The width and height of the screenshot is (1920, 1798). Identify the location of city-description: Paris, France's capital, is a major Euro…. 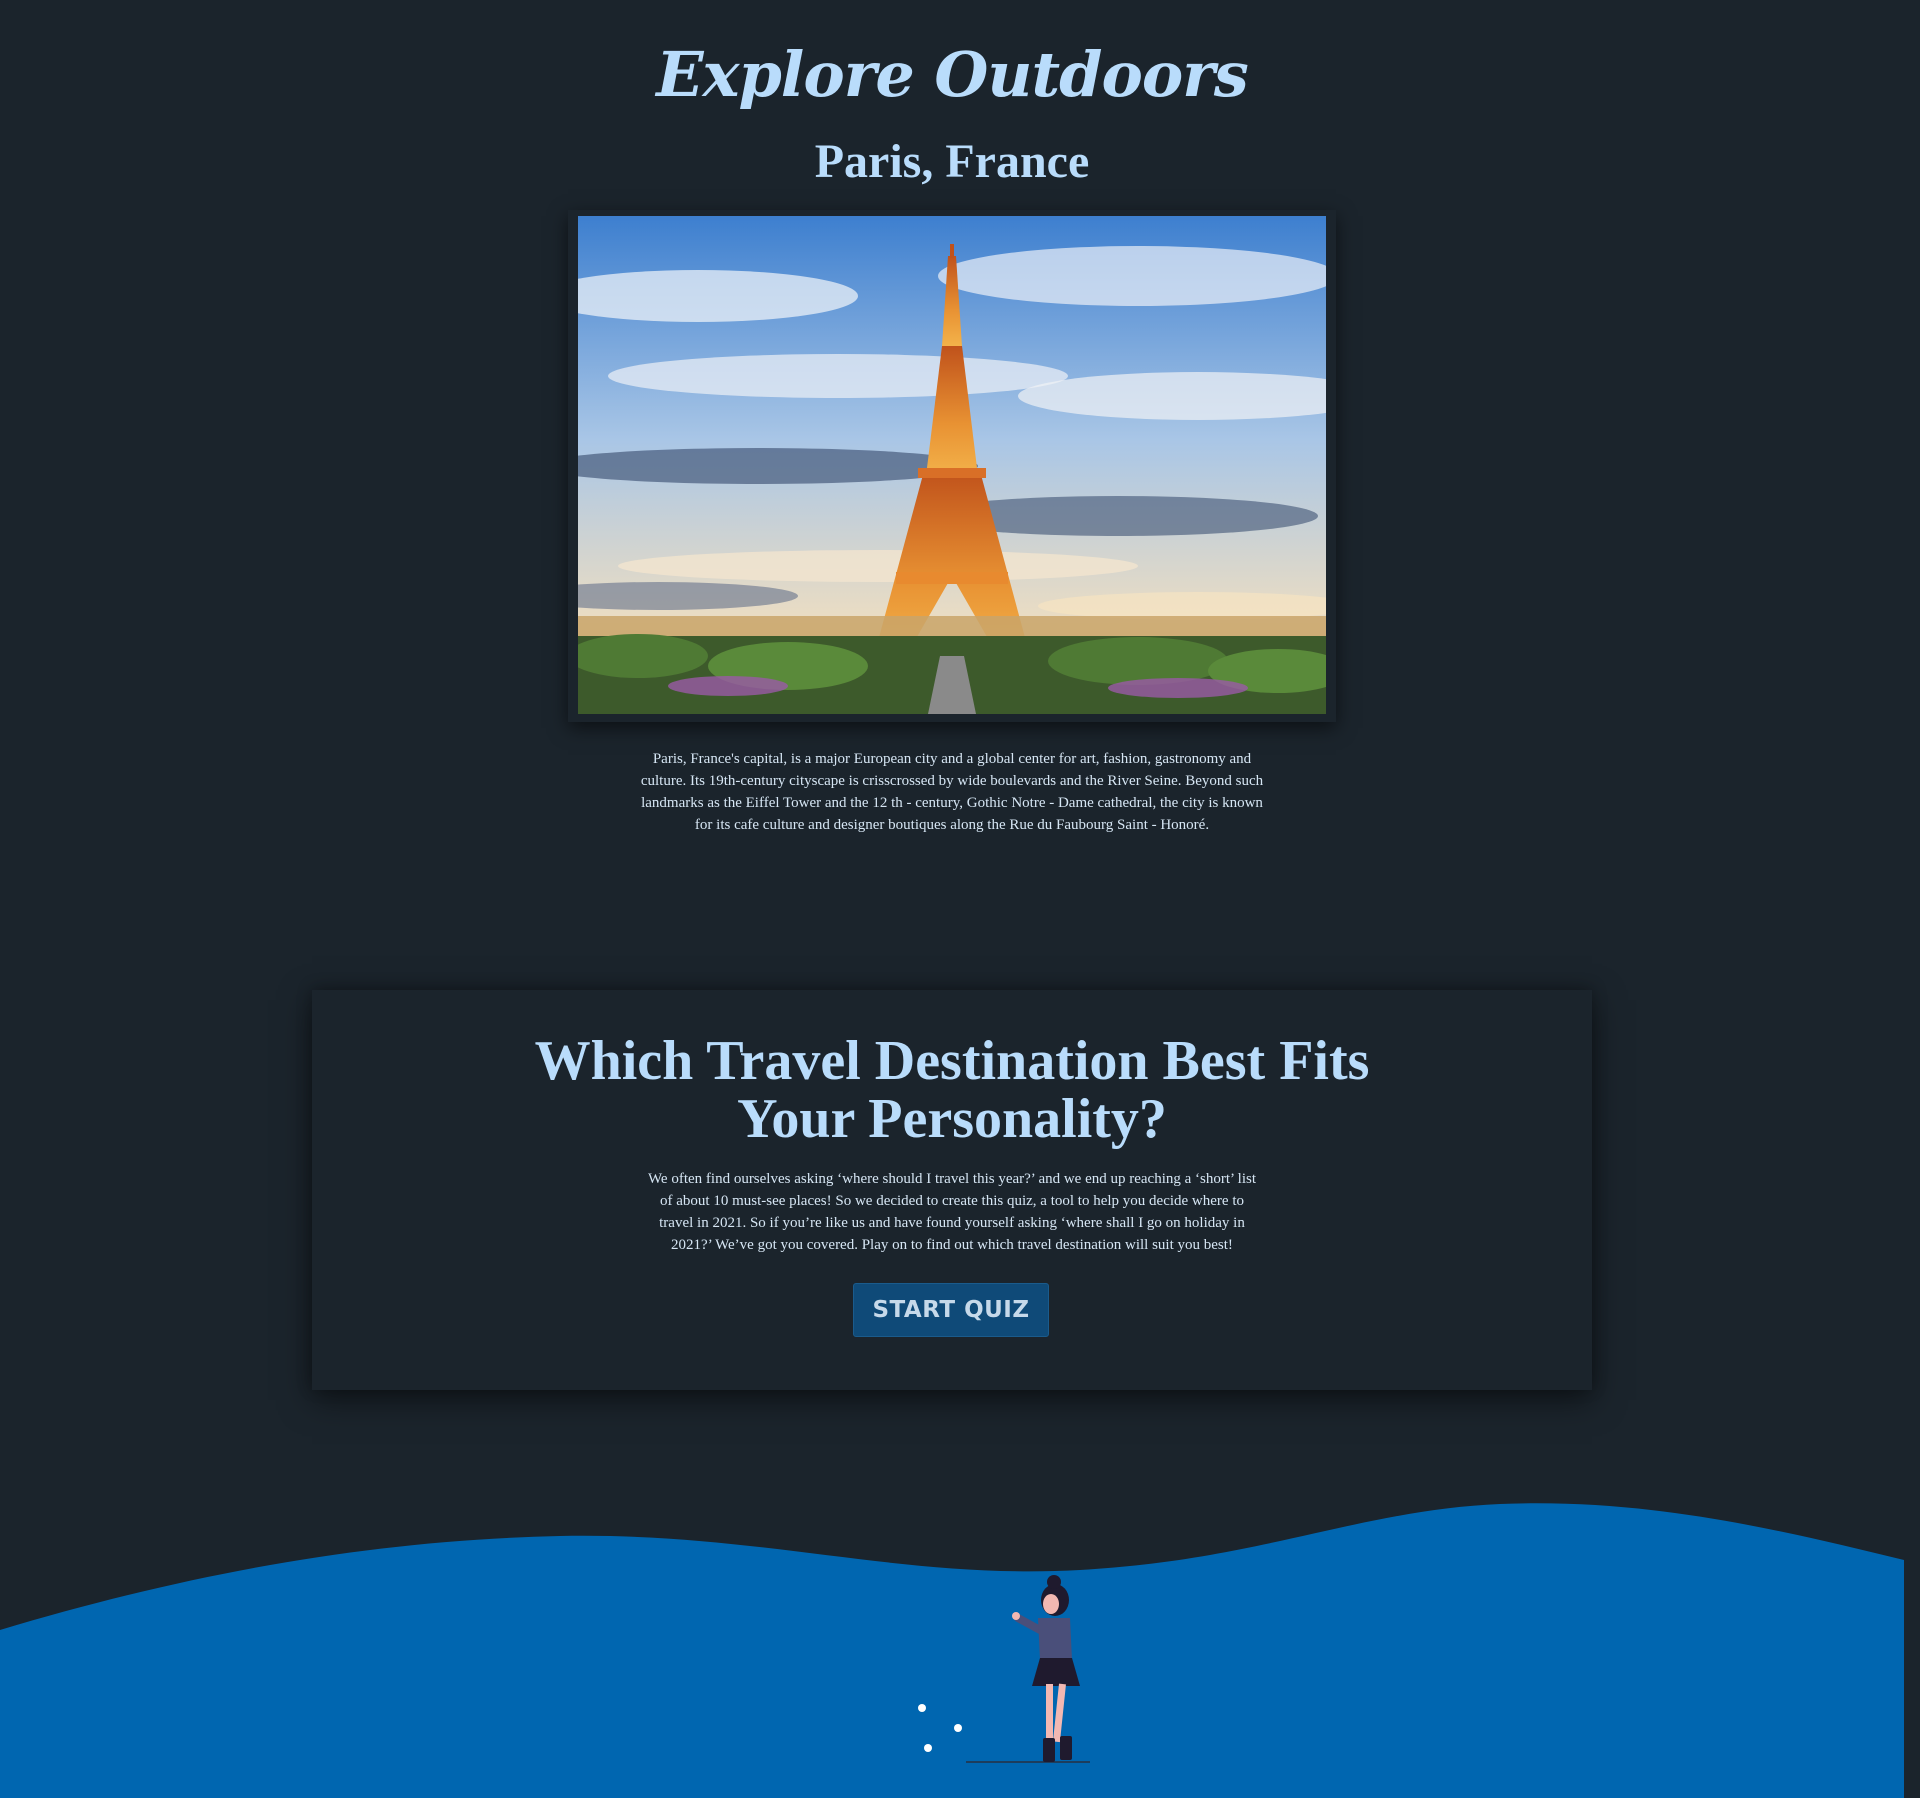
(952, 792).